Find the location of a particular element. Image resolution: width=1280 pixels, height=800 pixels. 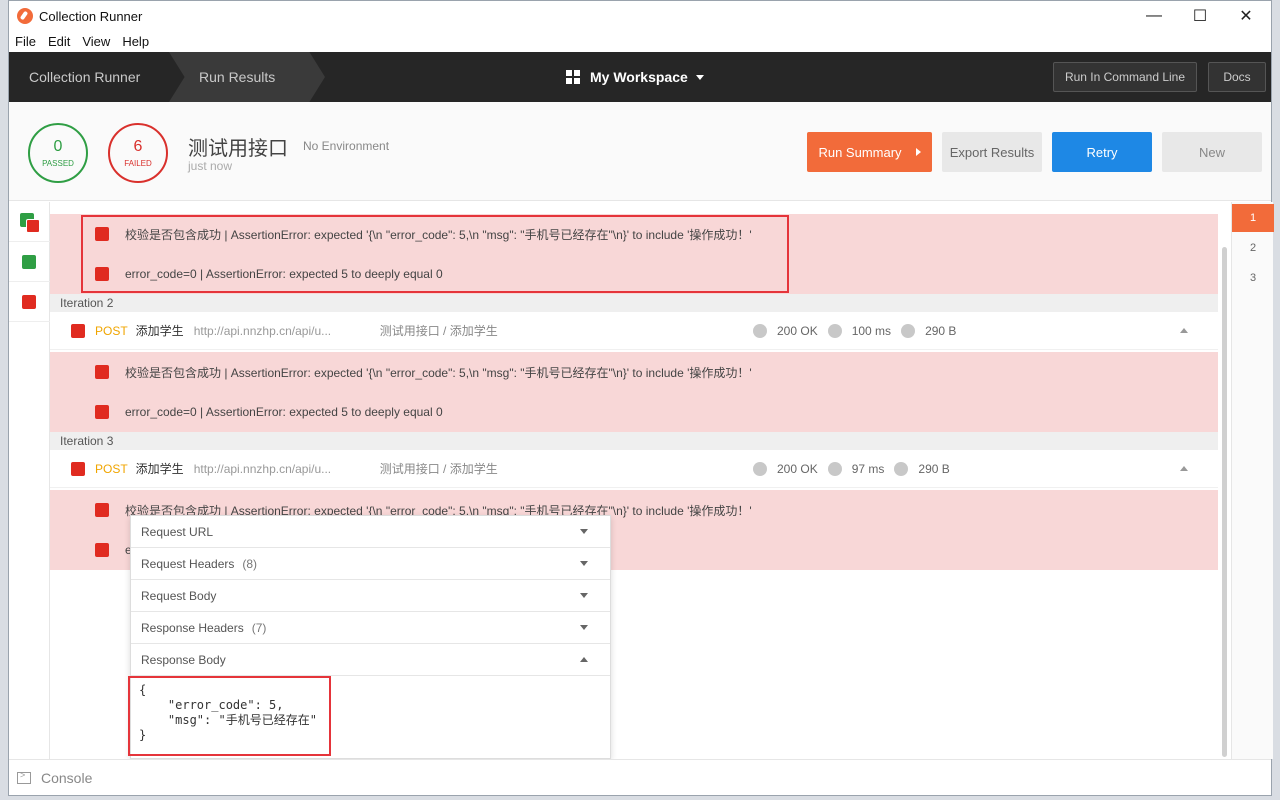

request-stats: 200 OK 100 ms 290 B is located at coordinates (859, 330).